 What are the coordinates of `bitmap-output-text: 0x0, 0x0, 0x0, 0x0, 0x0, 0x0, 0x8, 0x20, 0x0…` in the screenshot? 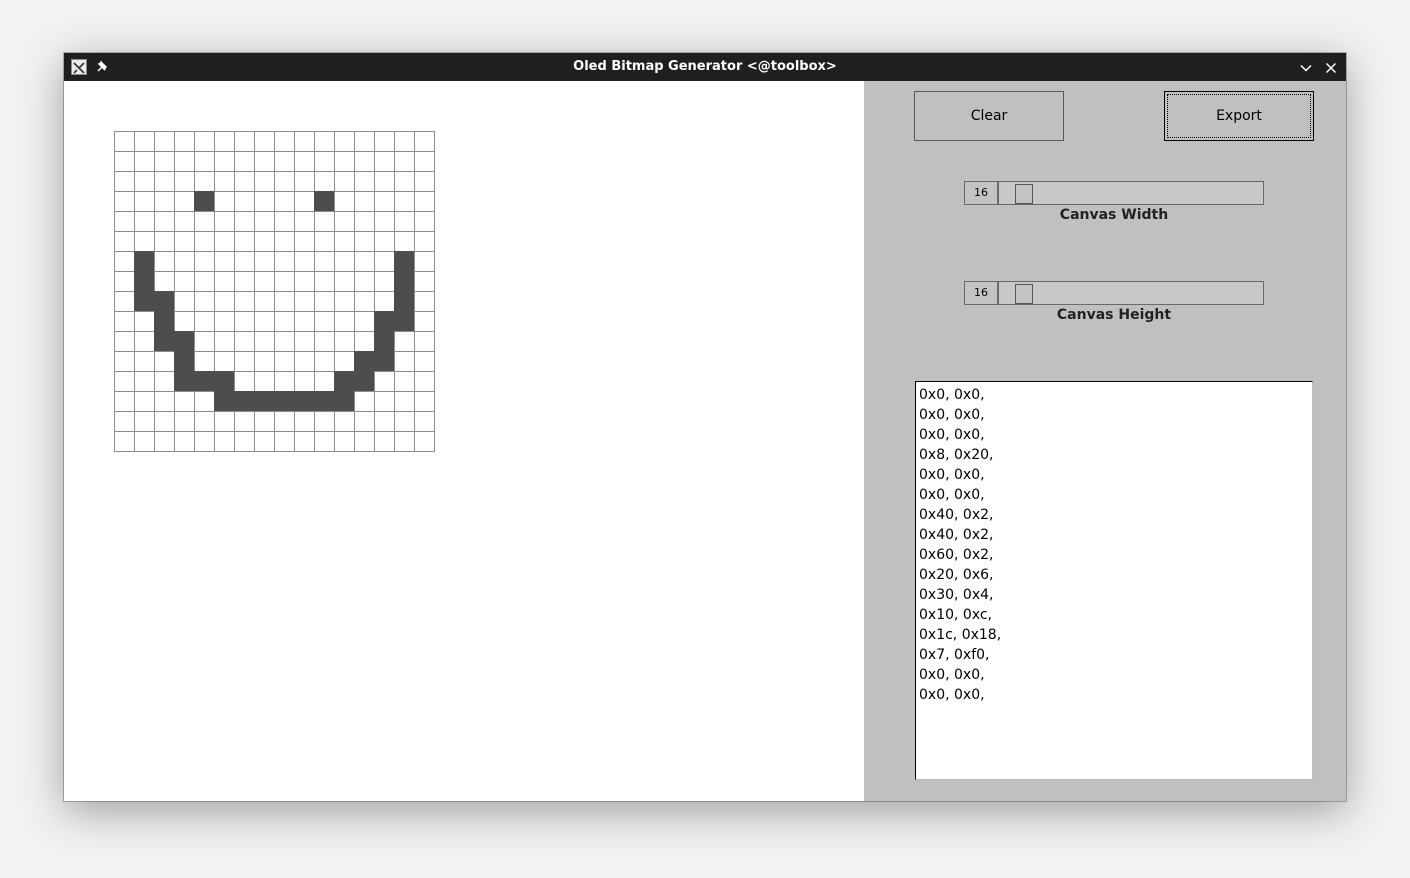 It's located at (1114, 580).